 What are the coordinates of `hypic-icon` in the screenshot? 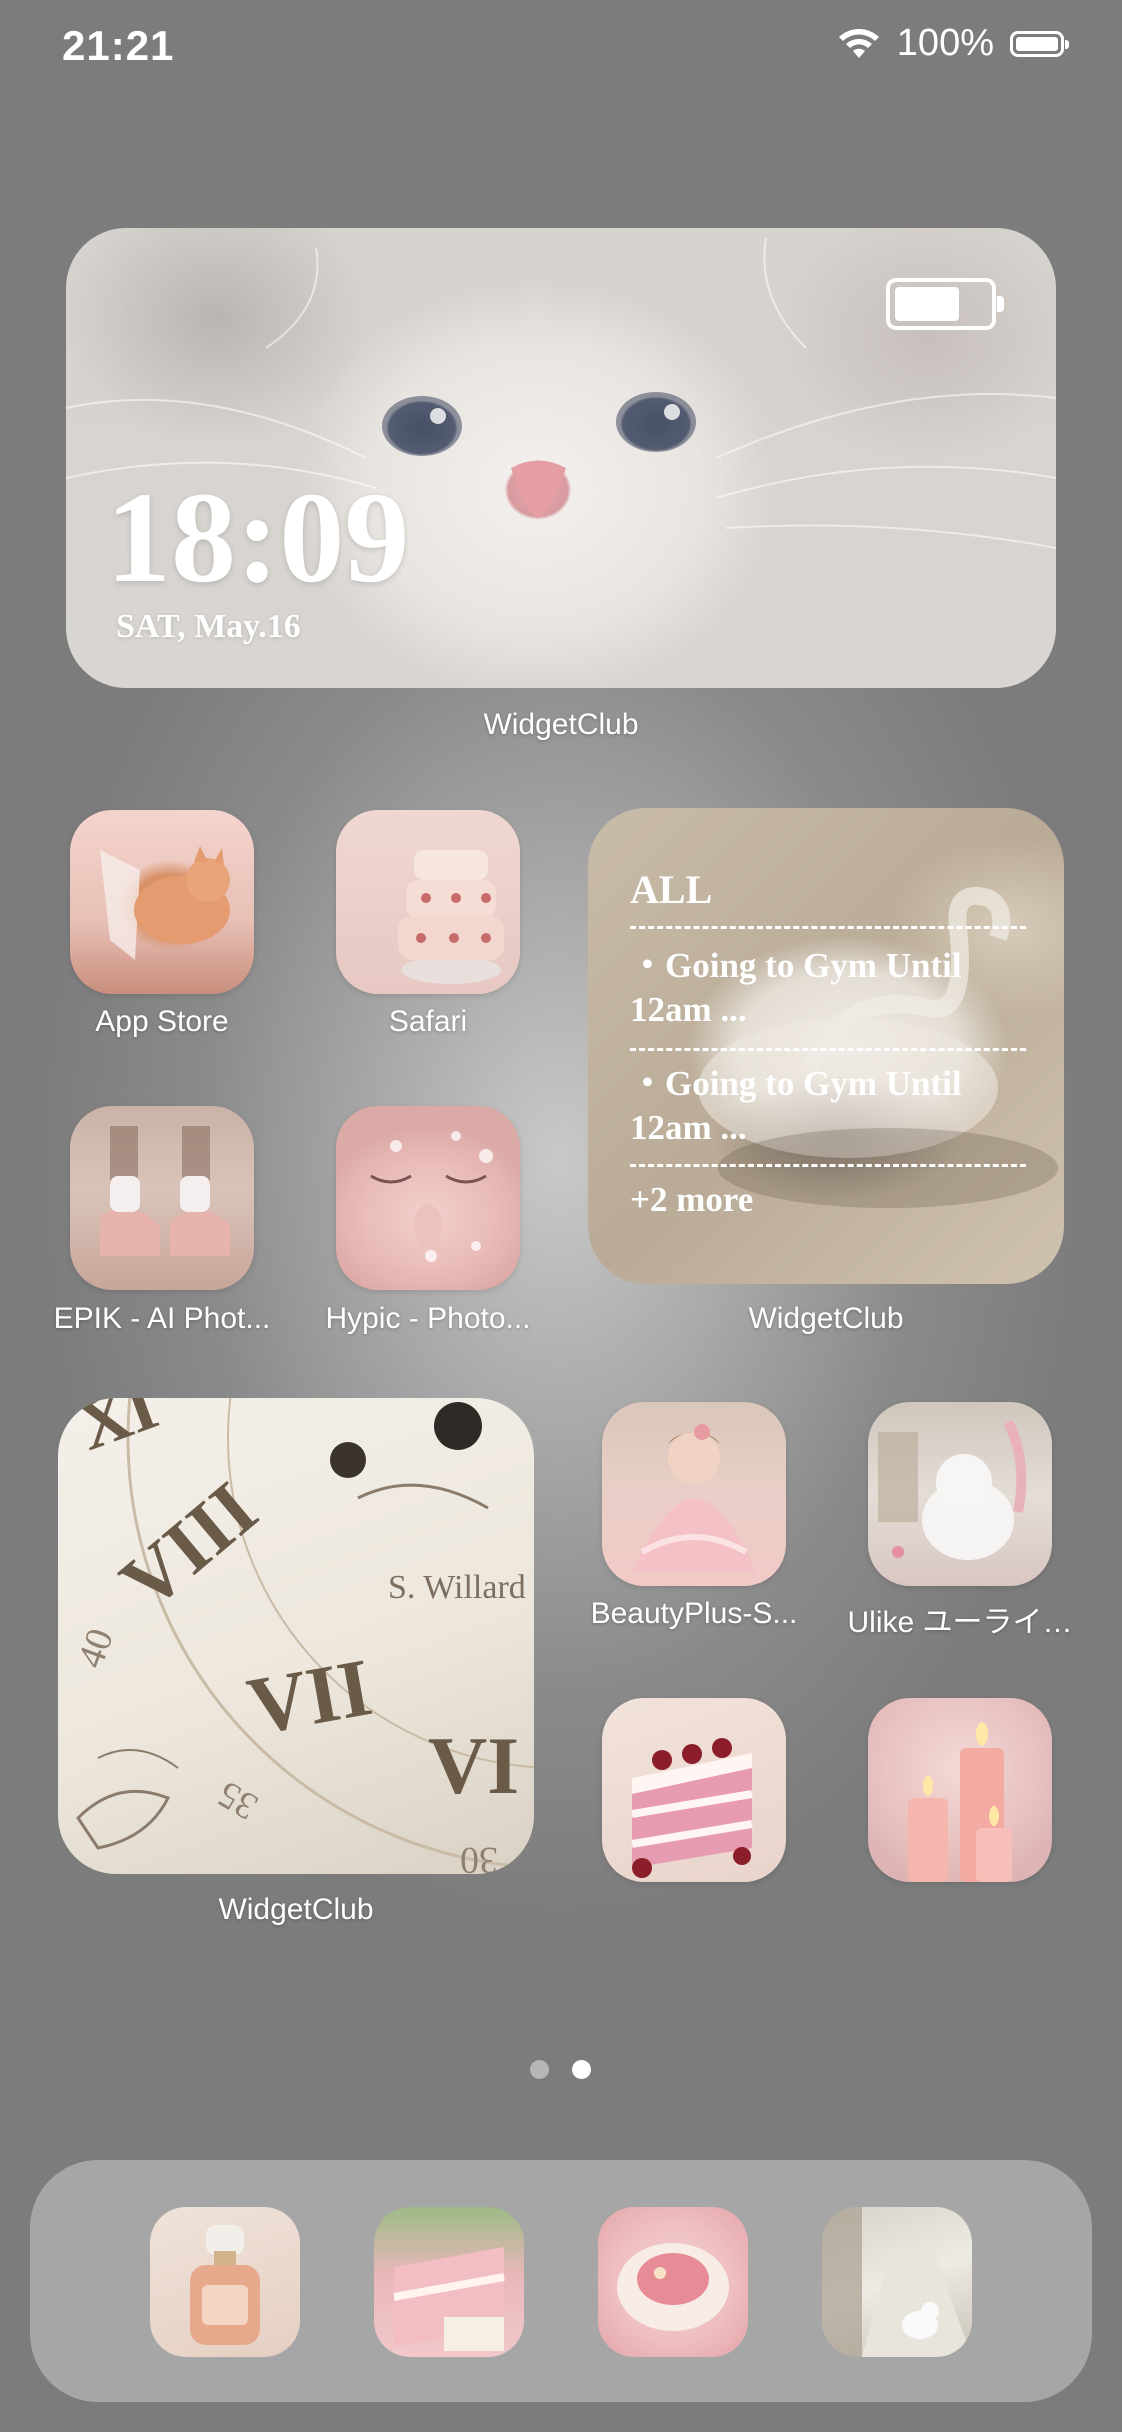 It's located at (428, 1198).